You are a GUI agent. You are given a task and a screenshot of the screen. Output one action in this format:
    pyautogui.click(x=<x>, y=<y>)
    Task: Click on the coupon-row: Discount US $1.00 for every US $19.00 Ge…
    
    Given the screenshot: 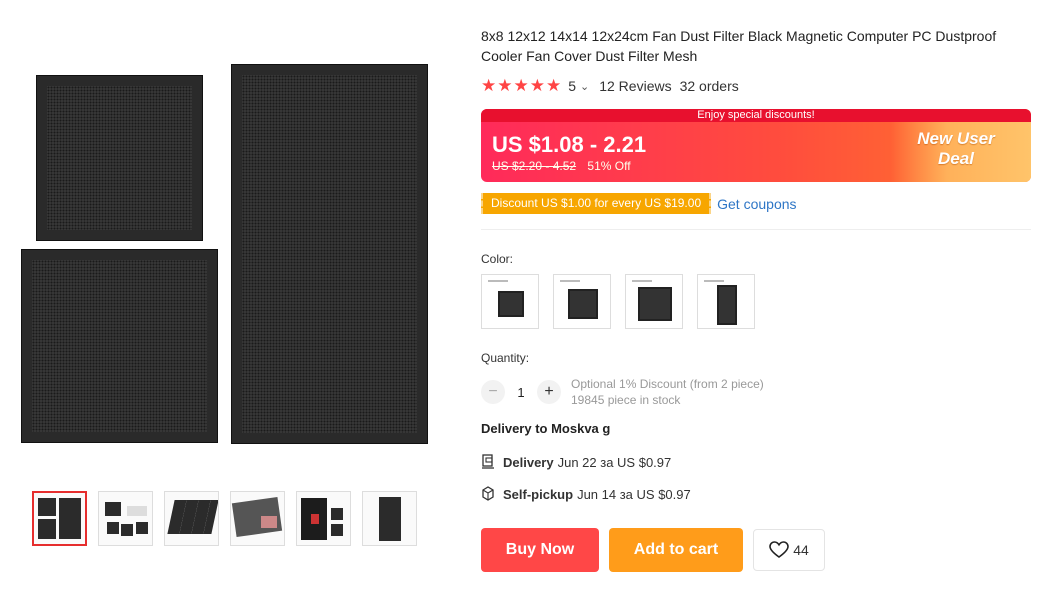 What is the action you would take?
    pyautogui.click(x=639, y=203)
    